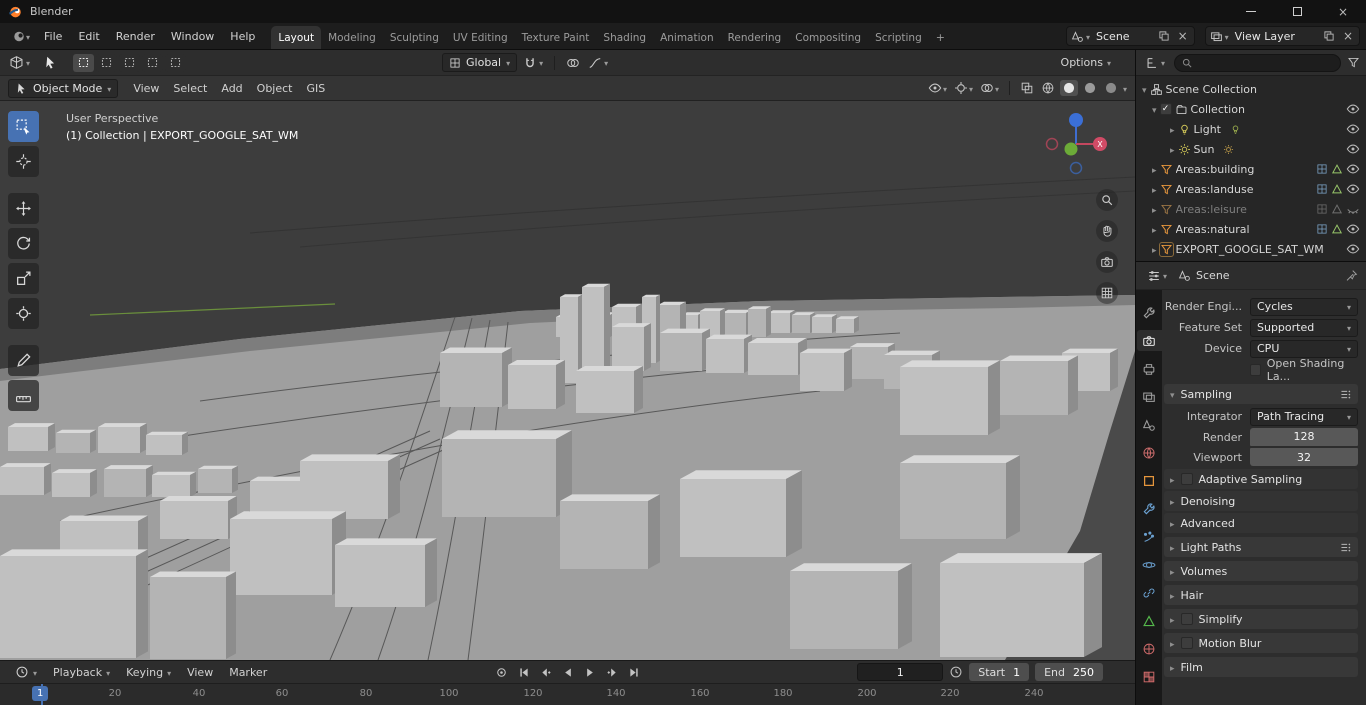 Image resolution: width=1366 pixels, height=705 pixels. Describe the element at coordinates (1329, 36) in the screenshot. I see `new-view-layer-button` at that location.